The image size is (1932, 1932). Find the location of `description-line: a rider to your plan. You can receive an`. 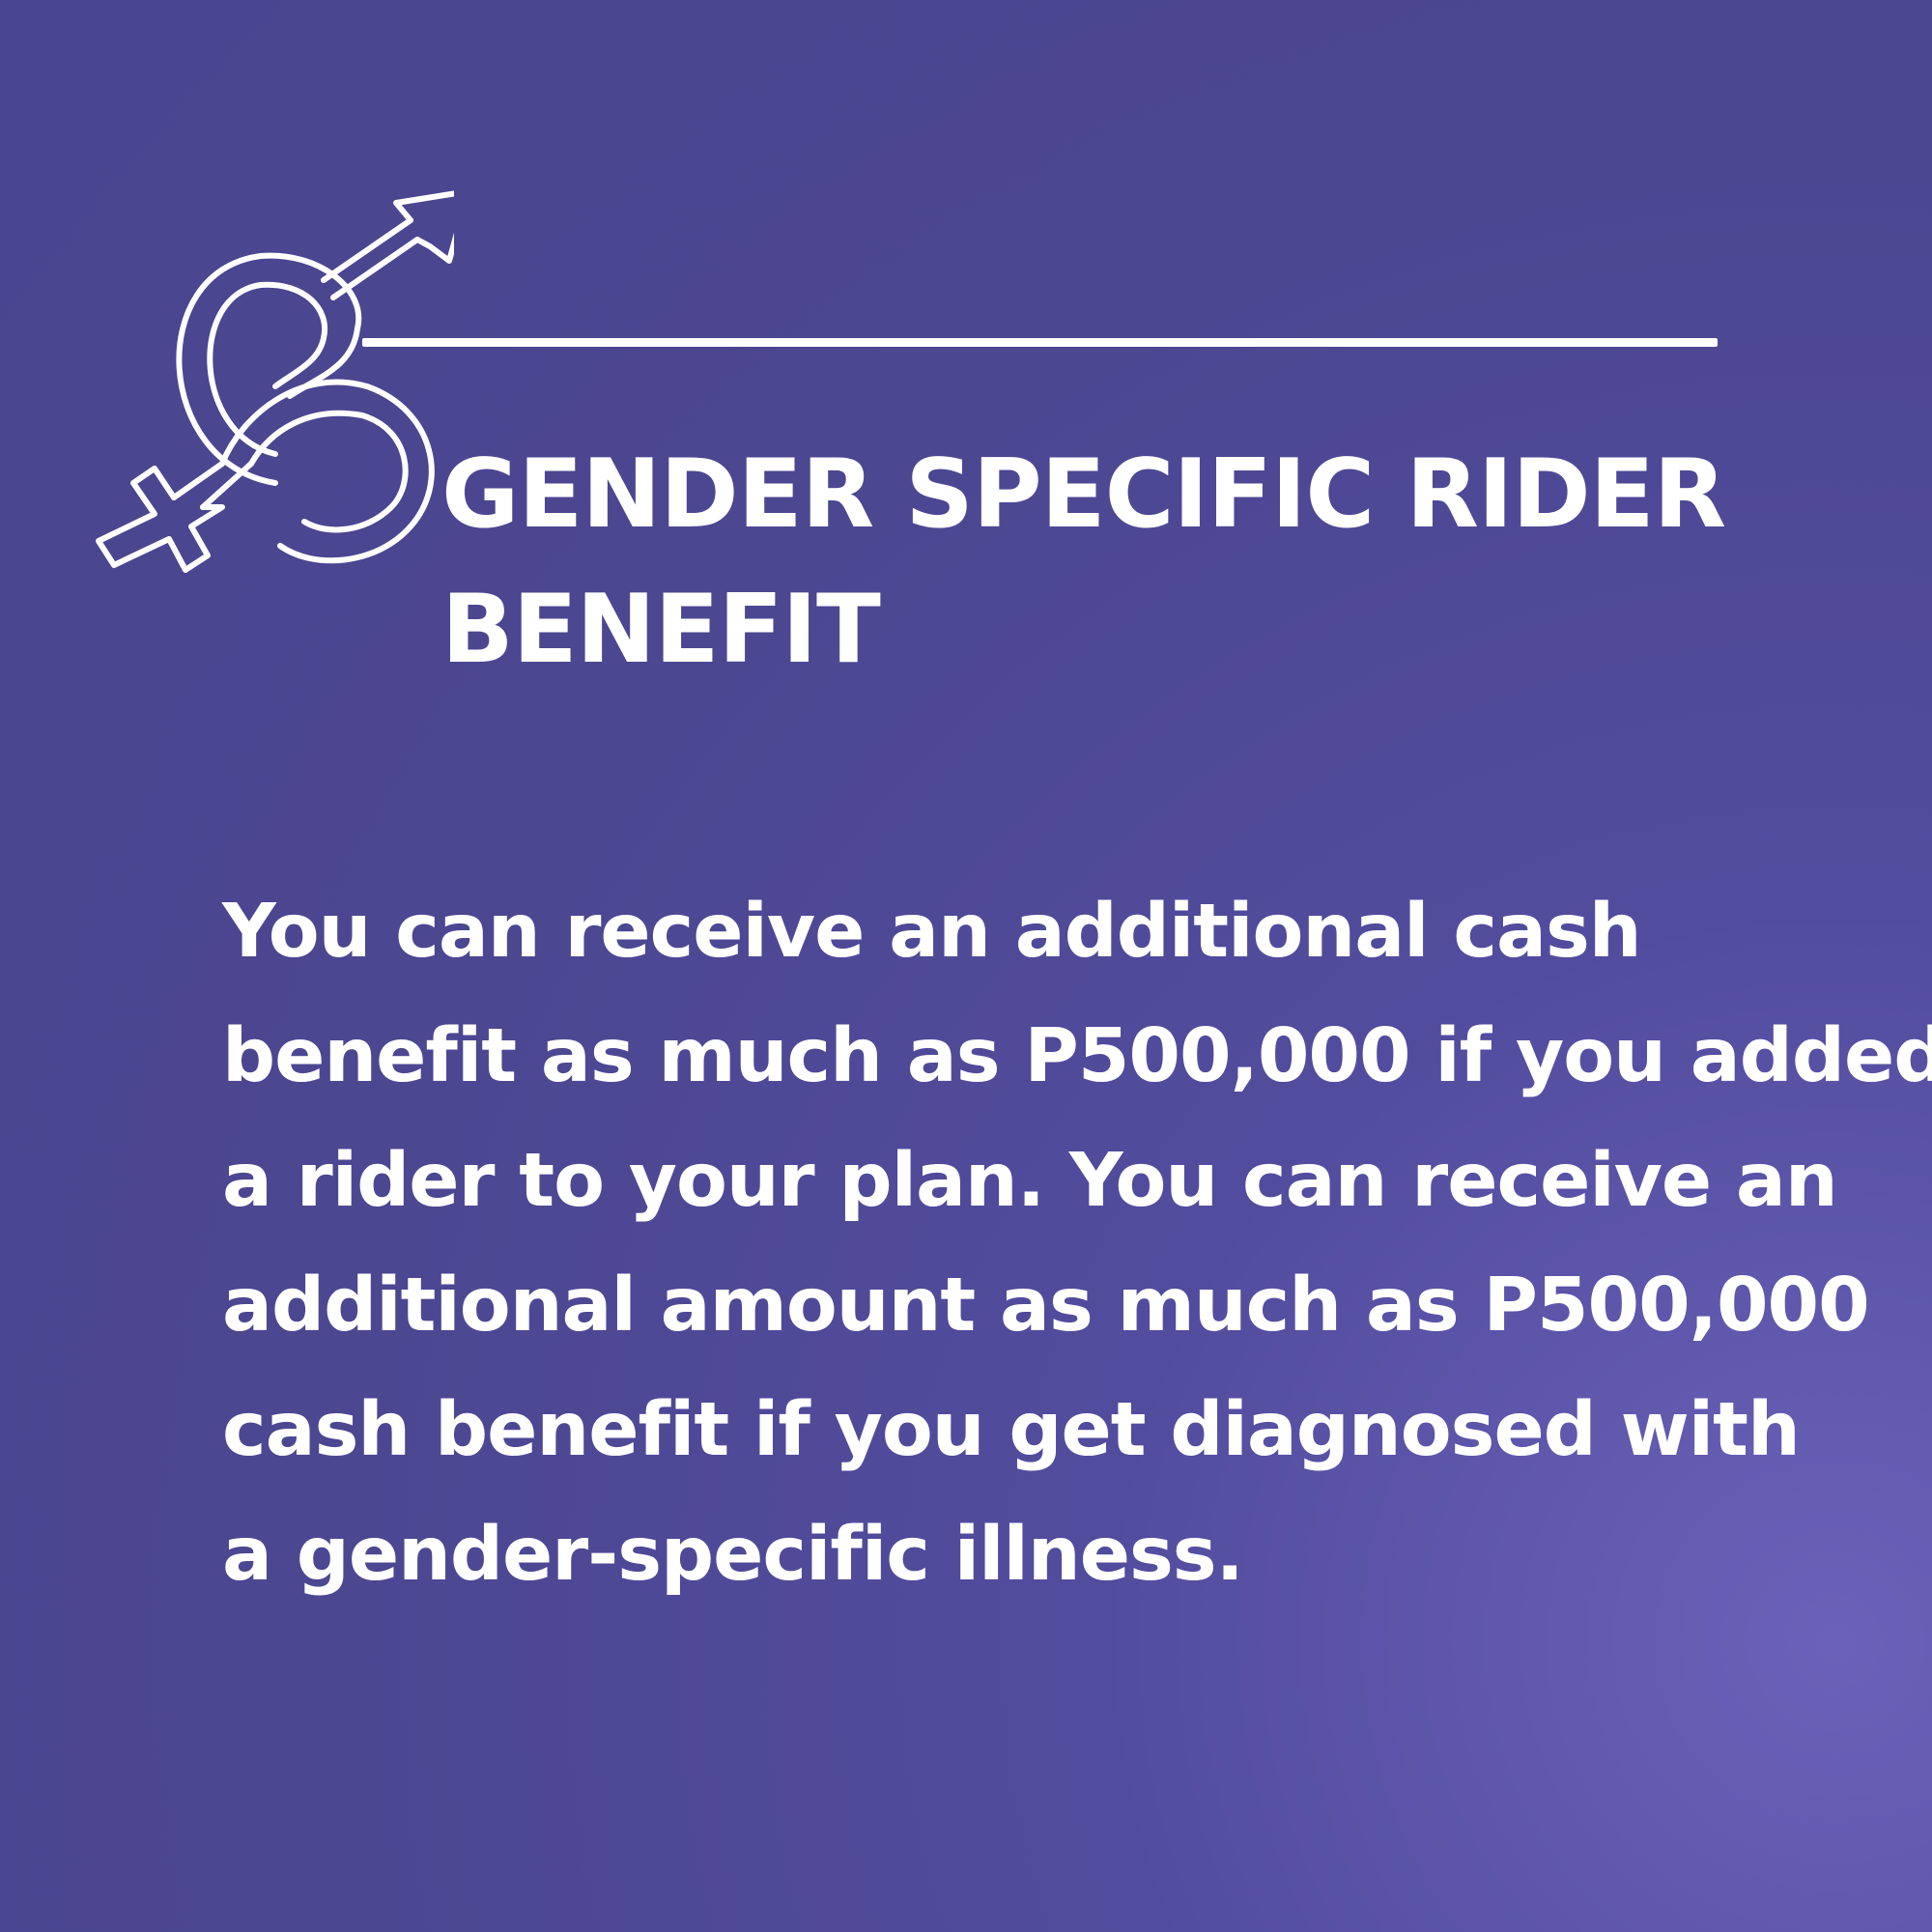

description-line: a rider to your plan. You can receive an is located at coordinates (1030, 1181).